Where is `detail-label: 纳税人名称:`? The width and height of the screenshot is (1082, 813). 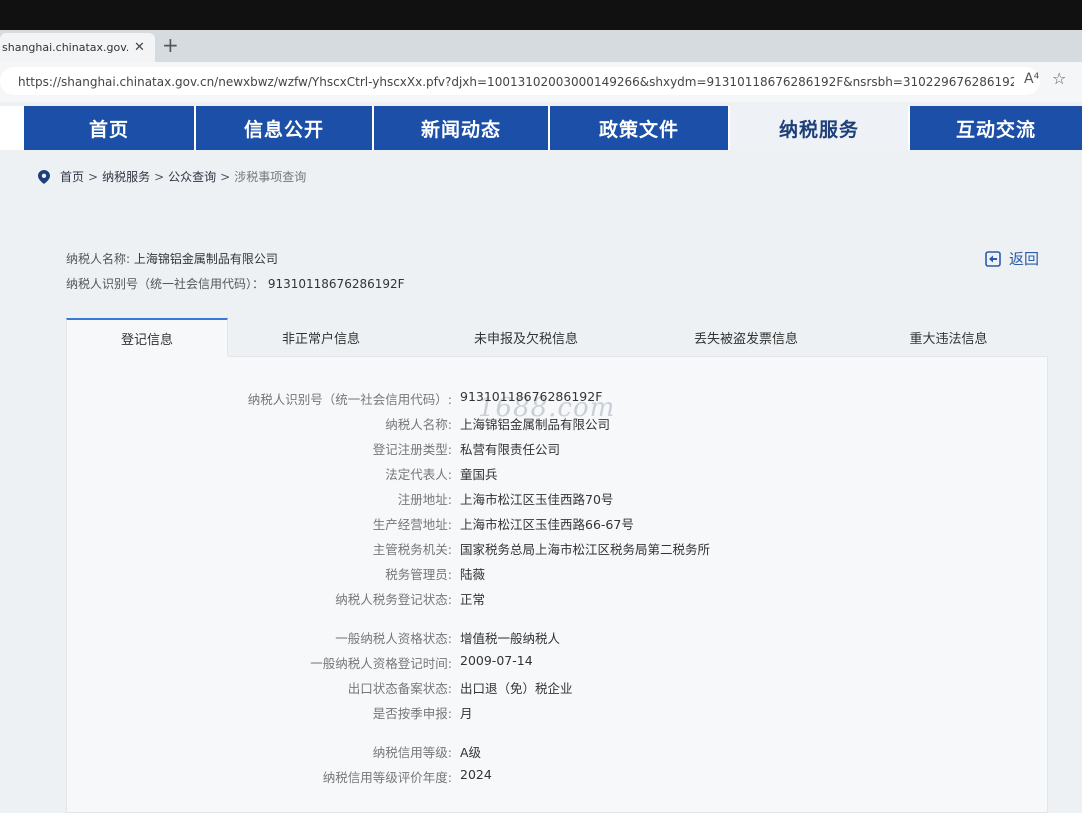 detail-label: 纳税人名称: is located at coordinates (418, 424).